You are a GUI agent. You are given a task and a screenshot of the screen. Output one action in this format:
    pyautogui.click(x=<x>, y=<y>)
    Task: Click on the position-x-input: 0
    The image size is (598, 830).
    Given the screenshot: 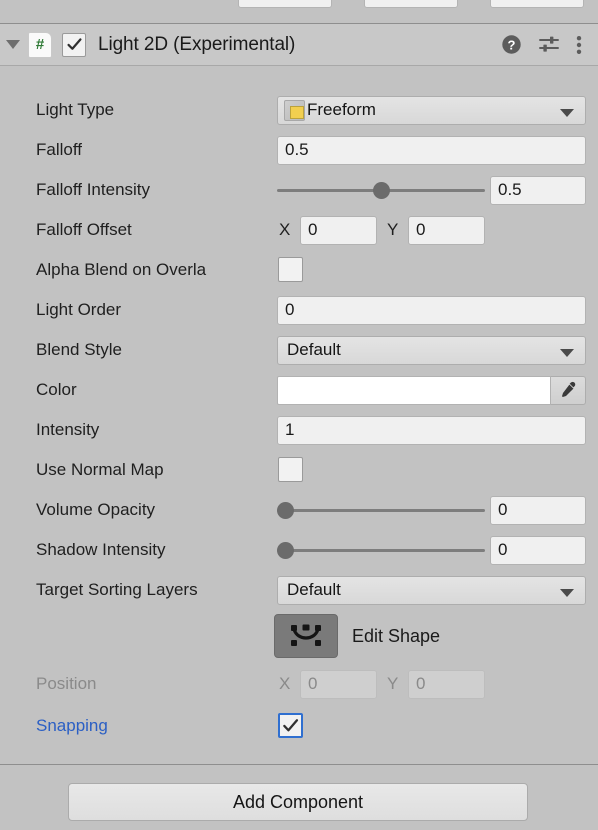 What is the action you would take?
    pyautogui.click(x=338, y=684)
    